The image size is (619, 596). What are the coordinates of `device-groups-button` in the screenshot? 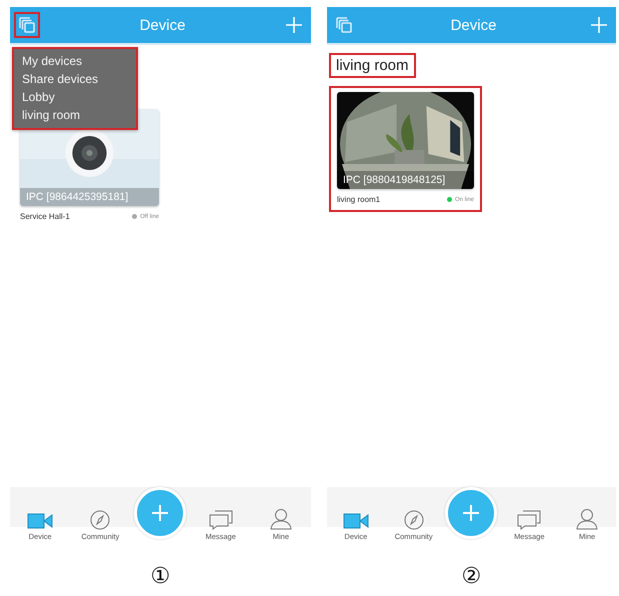 It's located at (27, 25).